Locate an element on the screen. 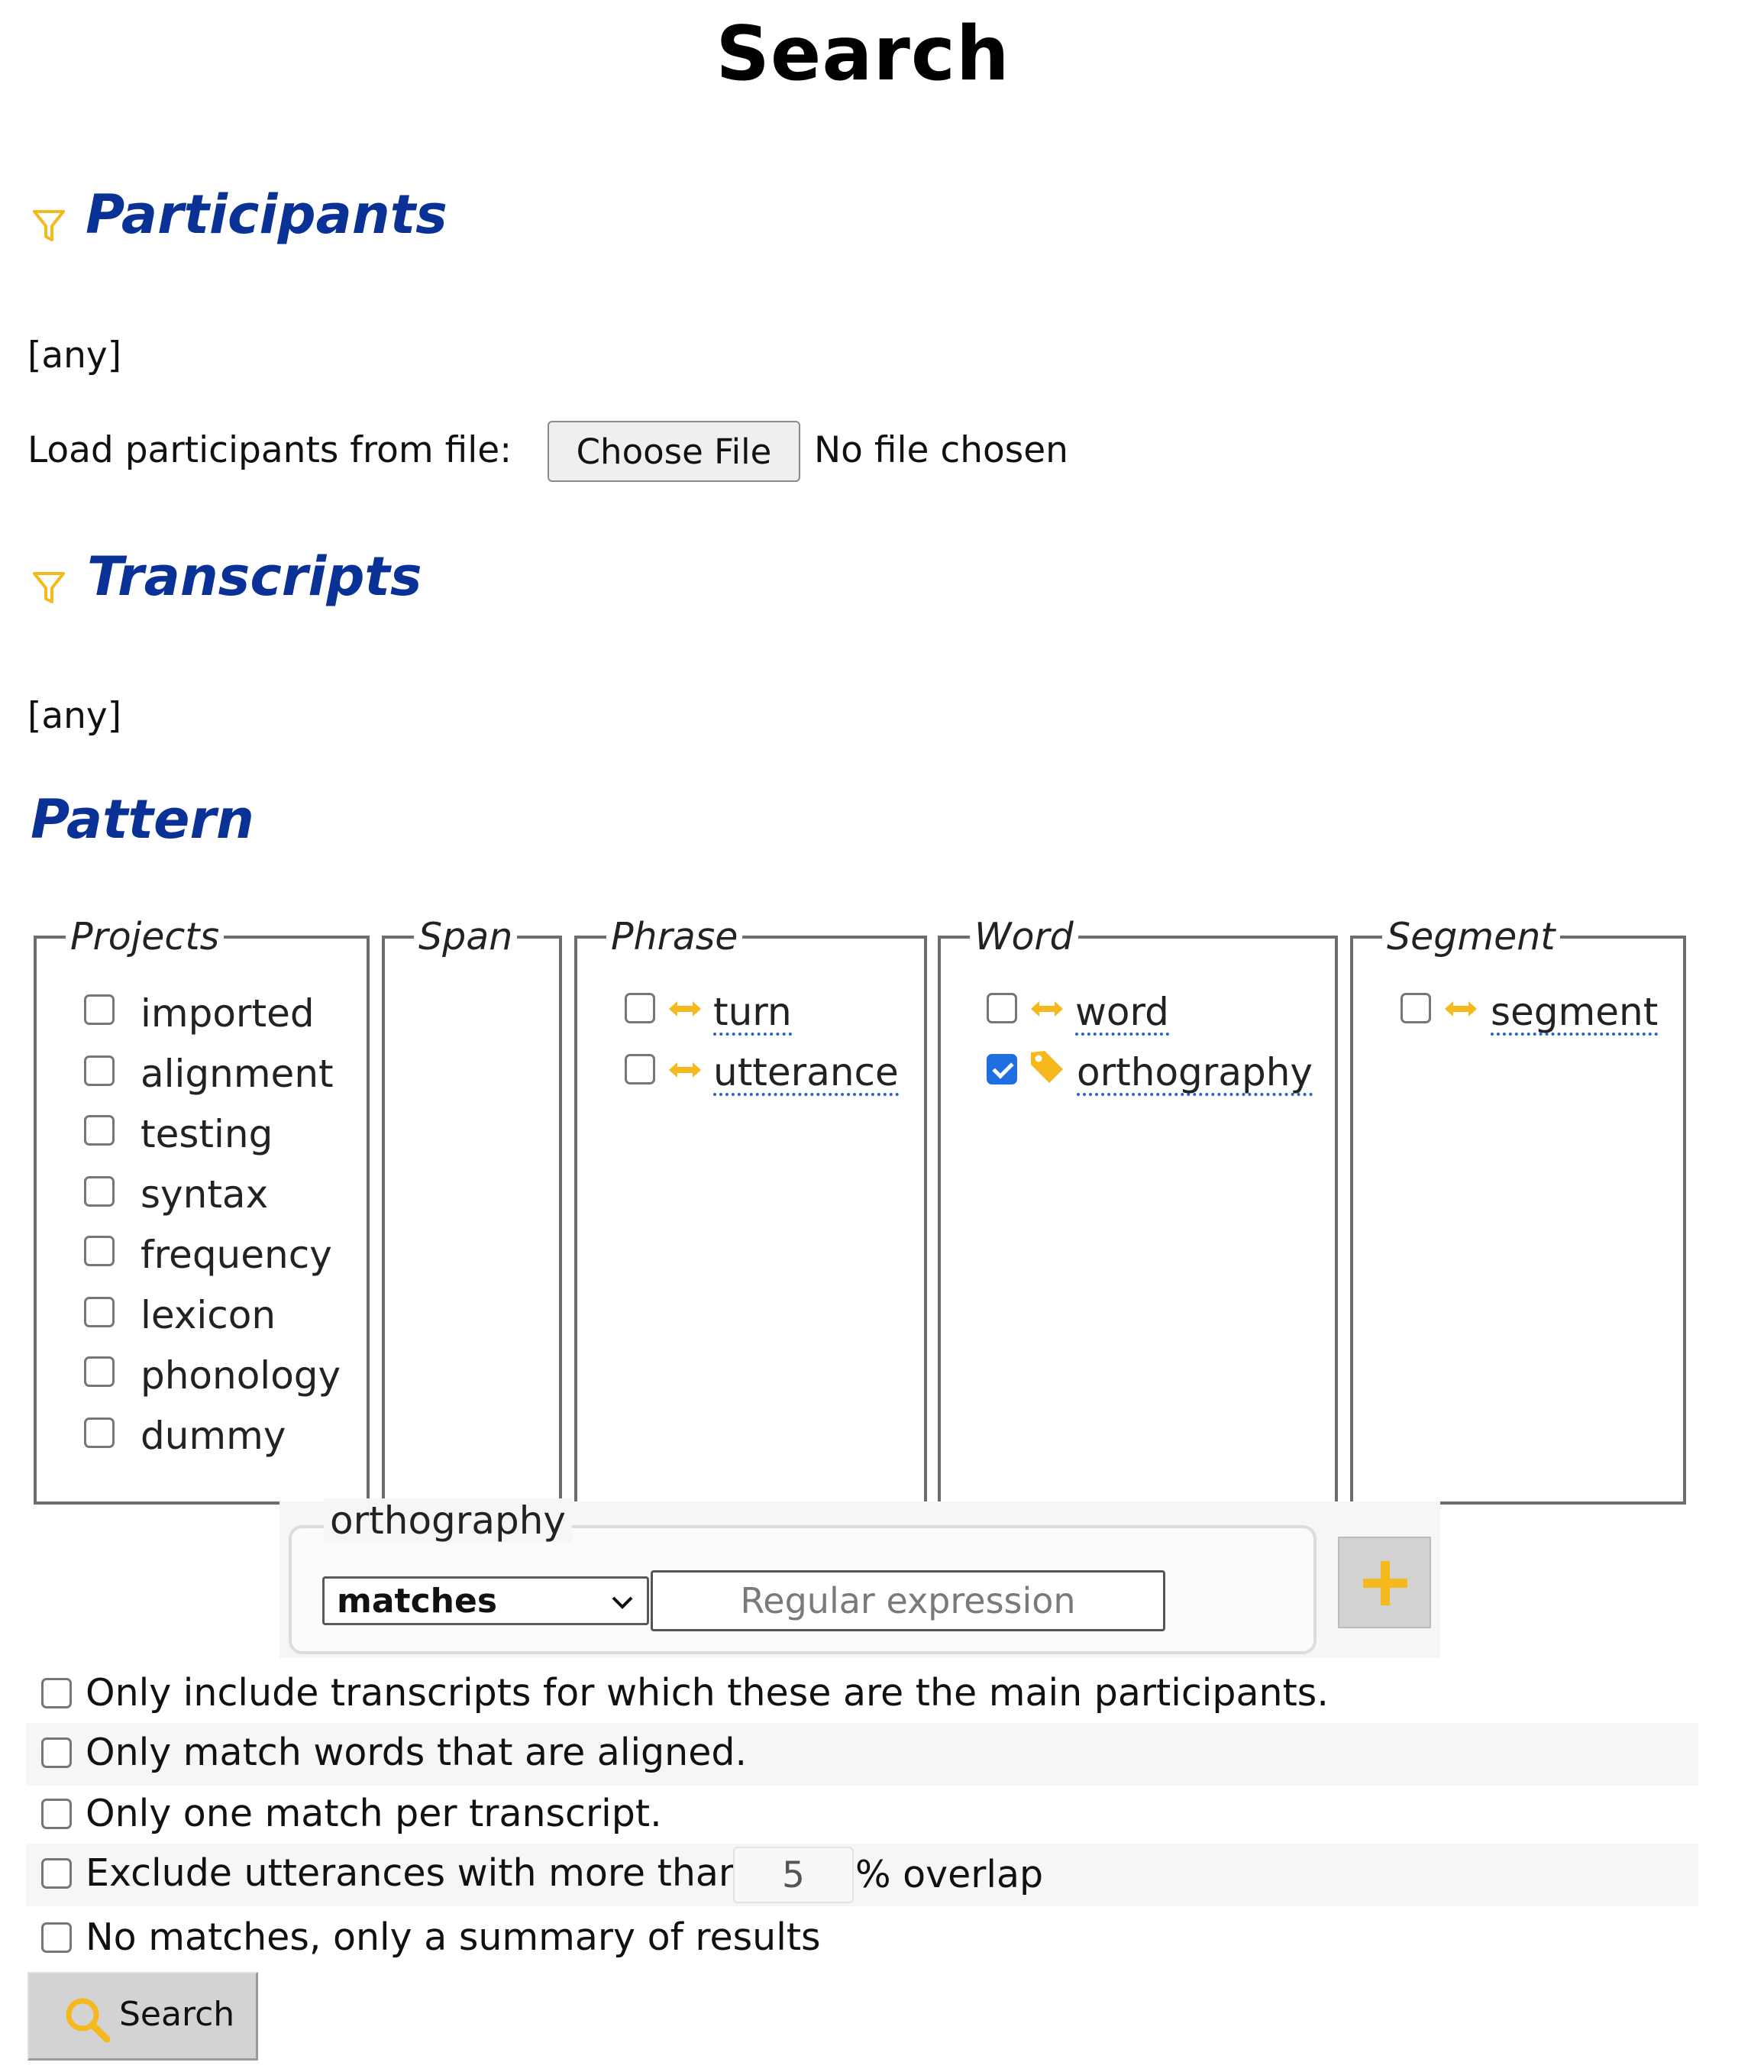  search-button-label: Search is located at coordinates (177, 2014).